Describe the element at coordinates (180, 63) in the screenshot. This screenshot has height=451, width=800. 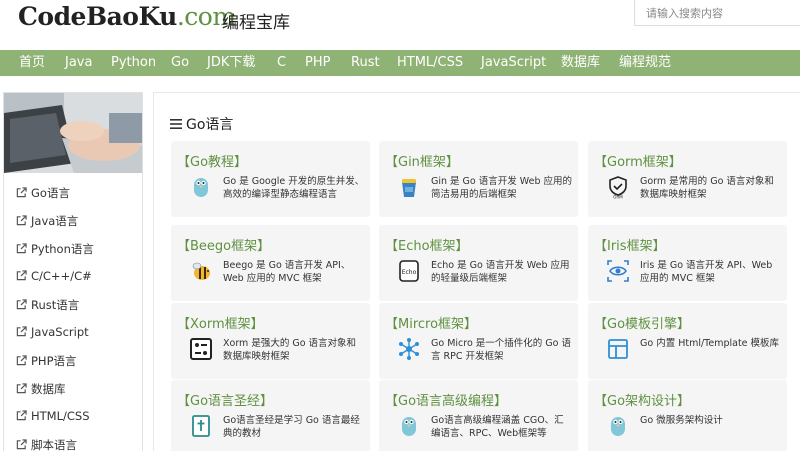
I see `nav-item-go: Go` at that location.